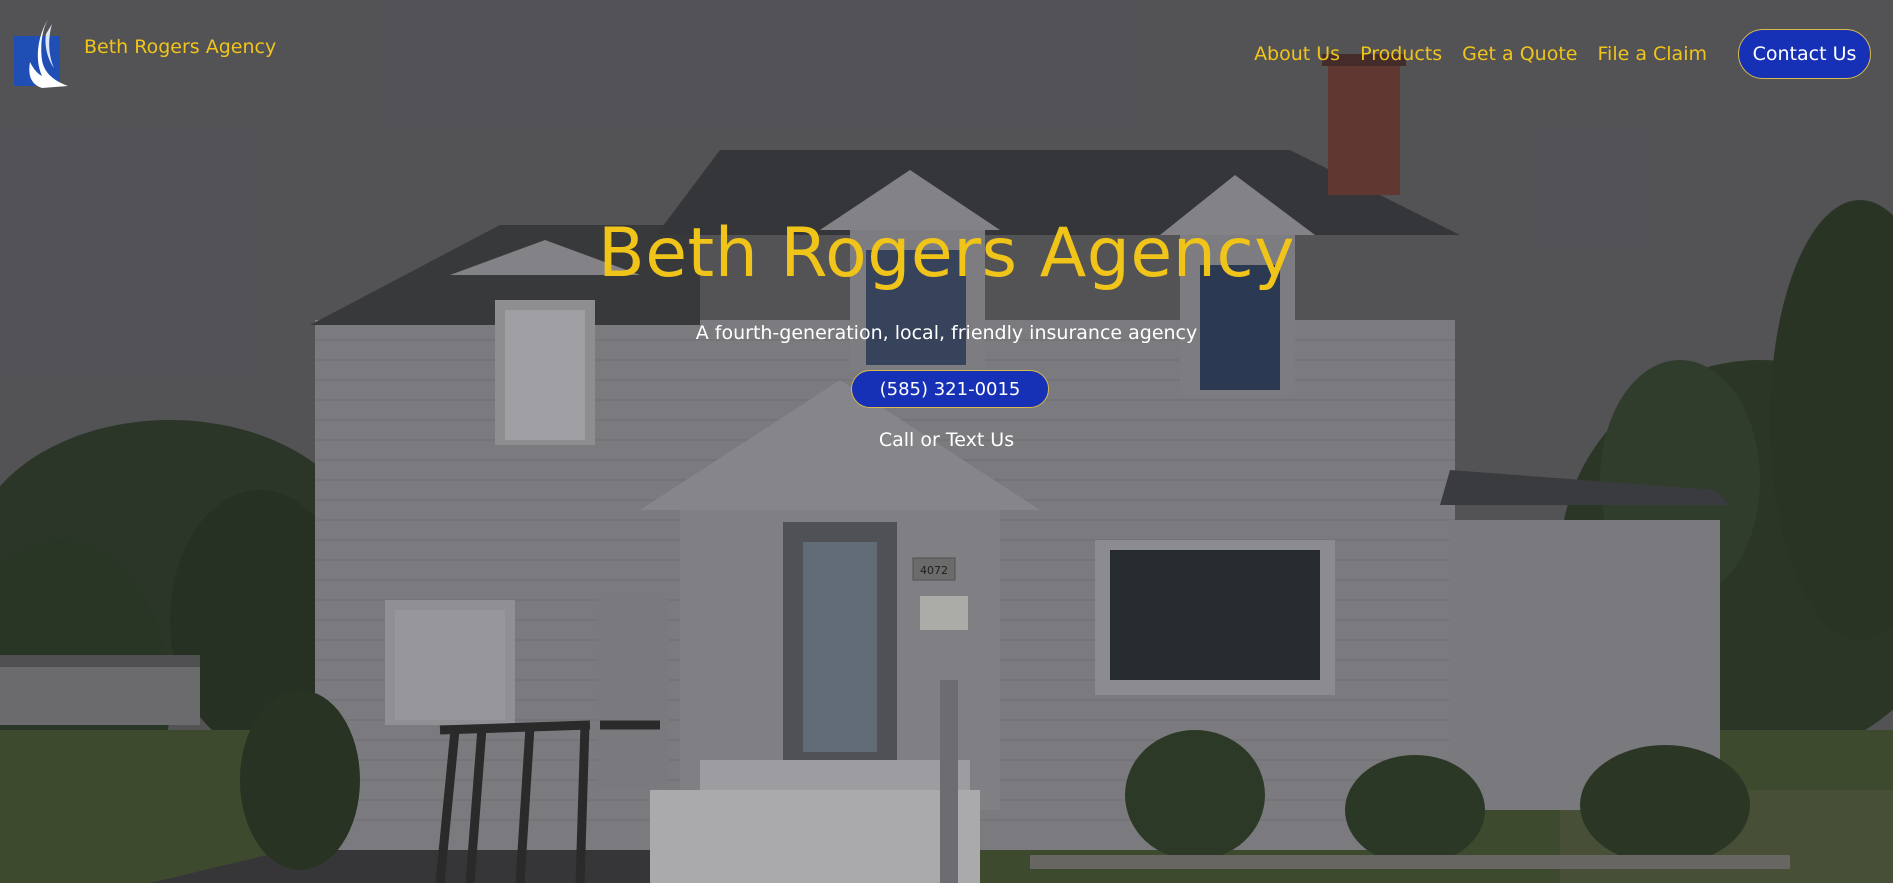  I want to click on house-number-plate: 4072, so click(934, 570).